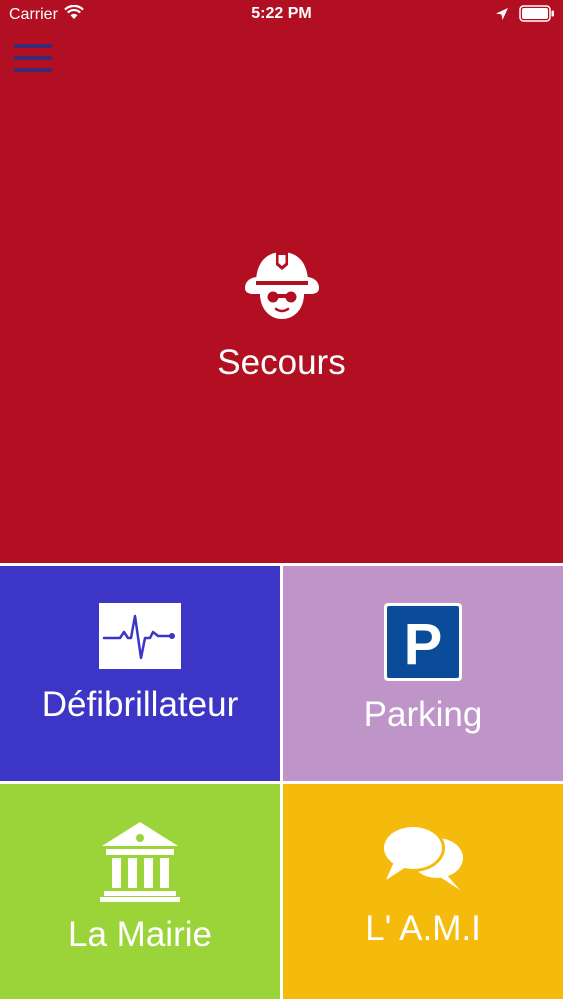 This screenshot has width=563, height=1000. I want to click on chat-bubbles-icon, so click(423, 860).